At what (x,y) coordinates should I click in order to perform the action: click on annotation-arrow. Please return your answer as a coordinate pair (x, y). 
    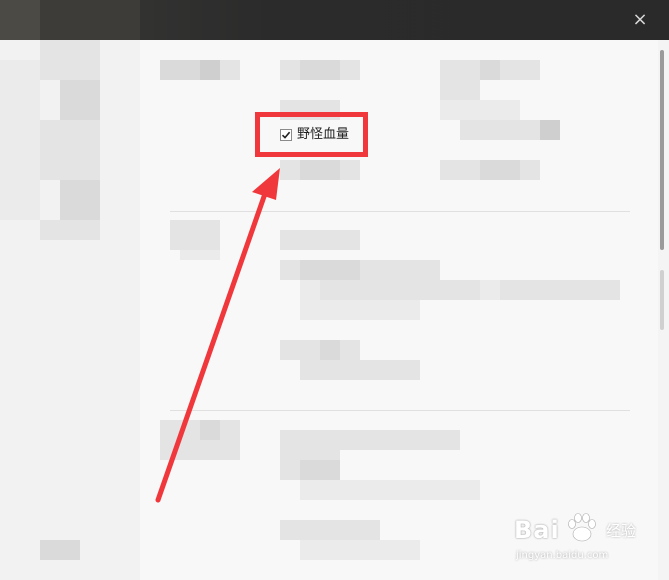
    Looking at the image, I should click on (217, 335).